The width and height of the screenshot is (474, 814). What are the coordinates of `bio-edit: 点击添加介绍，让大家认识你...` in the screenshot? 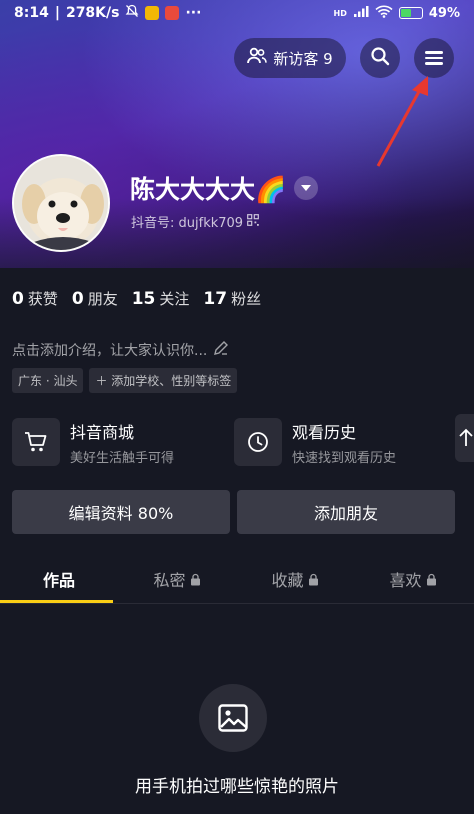 It's located at (120, 350).